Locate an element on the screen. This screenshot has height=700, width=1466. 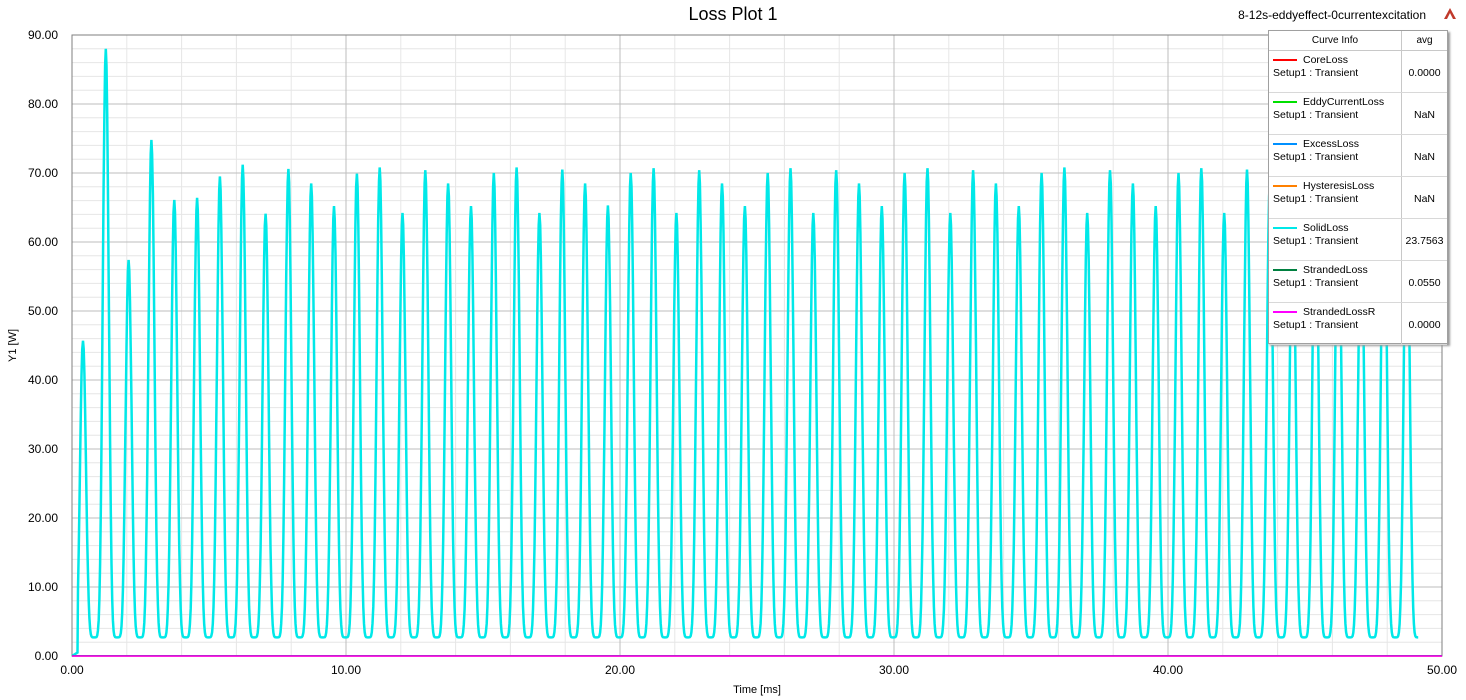
legend-curve-info: HysteresisLoss Setup1 : Transient is located at coordinates (1335, 197).